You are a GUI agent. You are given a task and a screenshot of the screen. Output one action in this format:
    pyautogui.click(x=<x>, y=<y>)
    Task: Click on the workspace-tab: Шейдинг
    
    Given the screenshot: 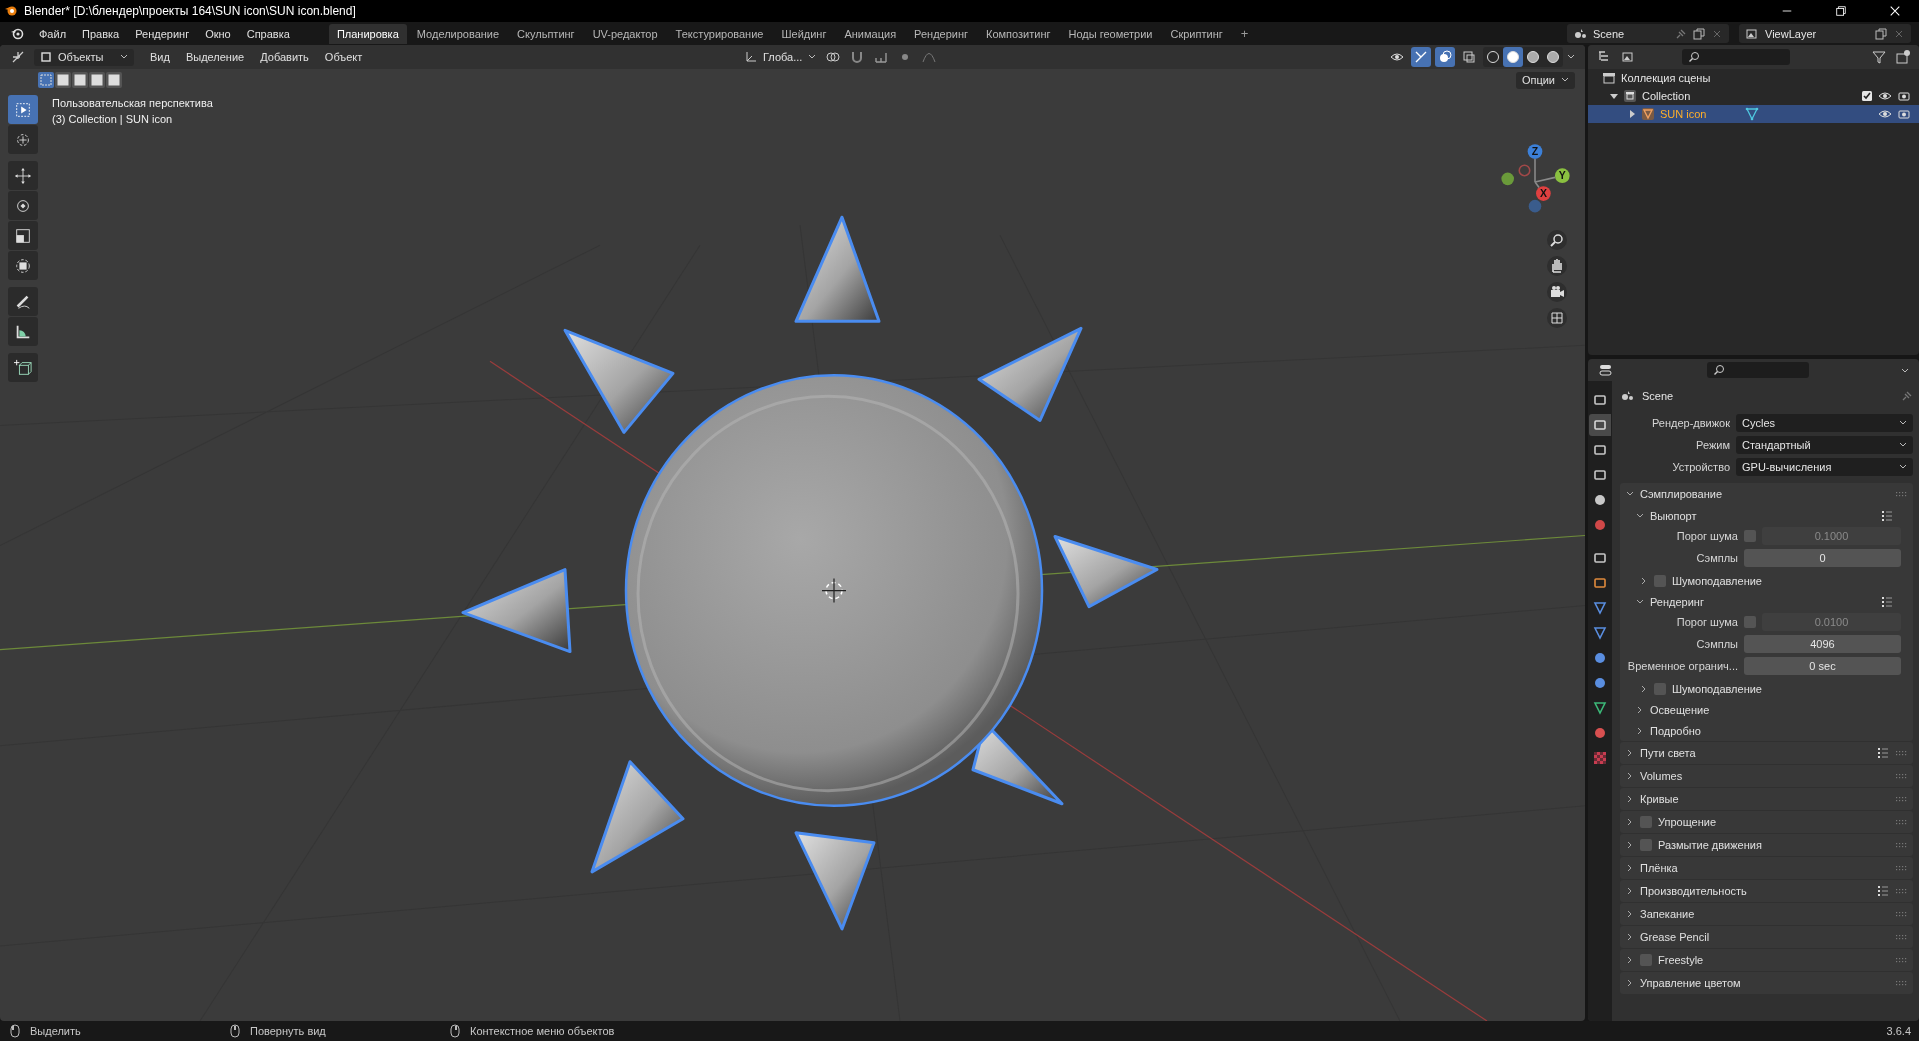 What is the action you would take?
    pyautogui.click(x=804, y=33)
    